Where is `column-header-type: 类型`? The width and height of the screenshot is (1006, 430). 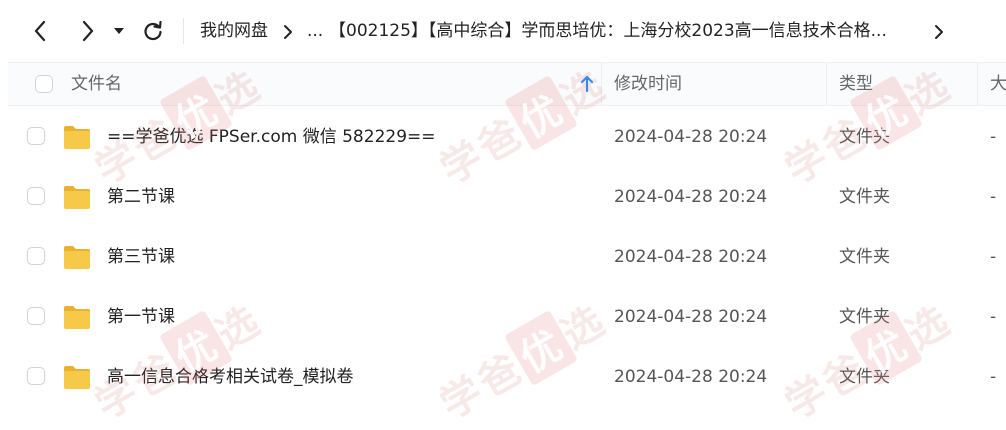
column-header-type: 类型 is located at coordinates (856, 84).